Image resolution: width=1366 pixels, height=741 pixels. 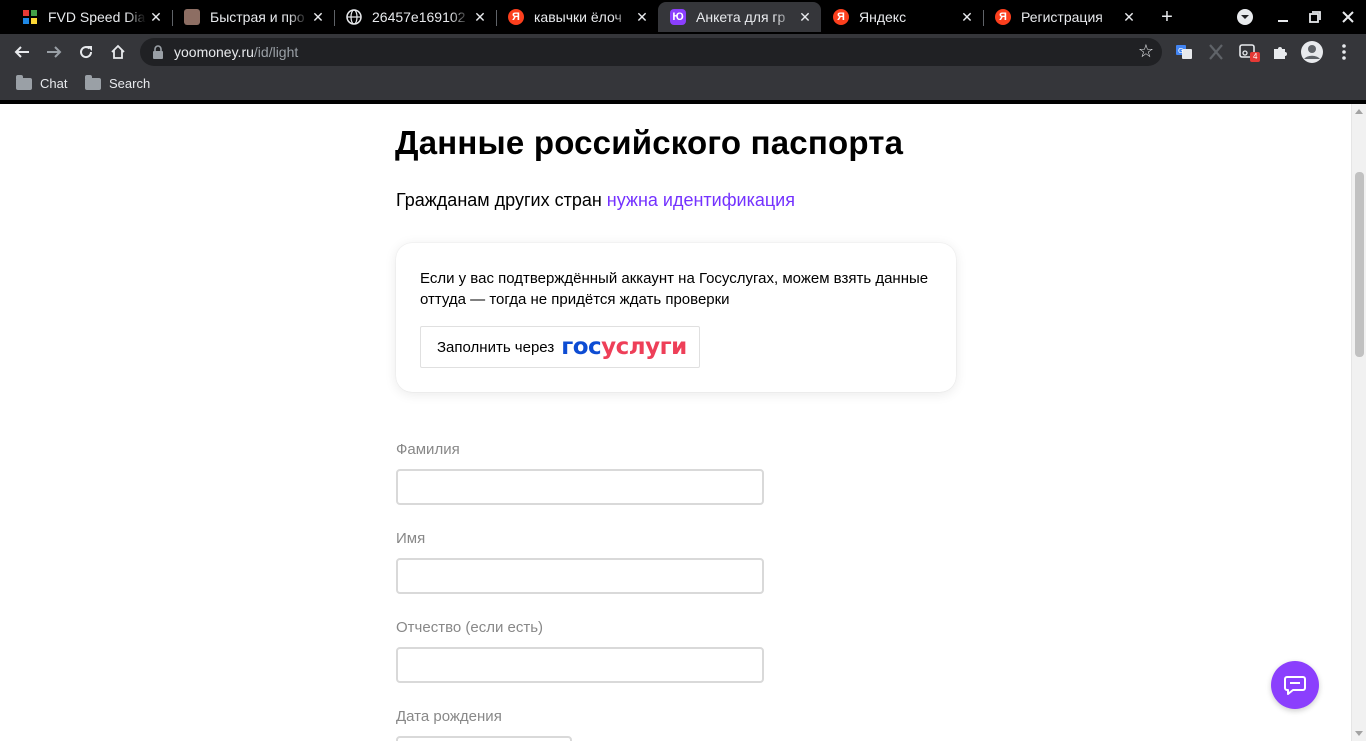 I want to click on browser-toolbar: yoomoney.ru/id/light ☆ G 4, so click(x=683, y=52).